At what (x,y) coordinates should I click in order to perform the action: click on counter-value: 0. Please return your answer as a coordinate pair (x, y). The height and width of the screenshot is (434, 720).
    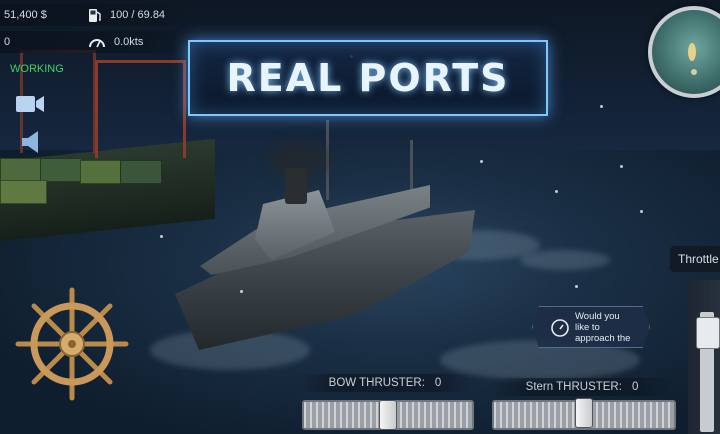
    Looking at the image, I should click on (7, 42).